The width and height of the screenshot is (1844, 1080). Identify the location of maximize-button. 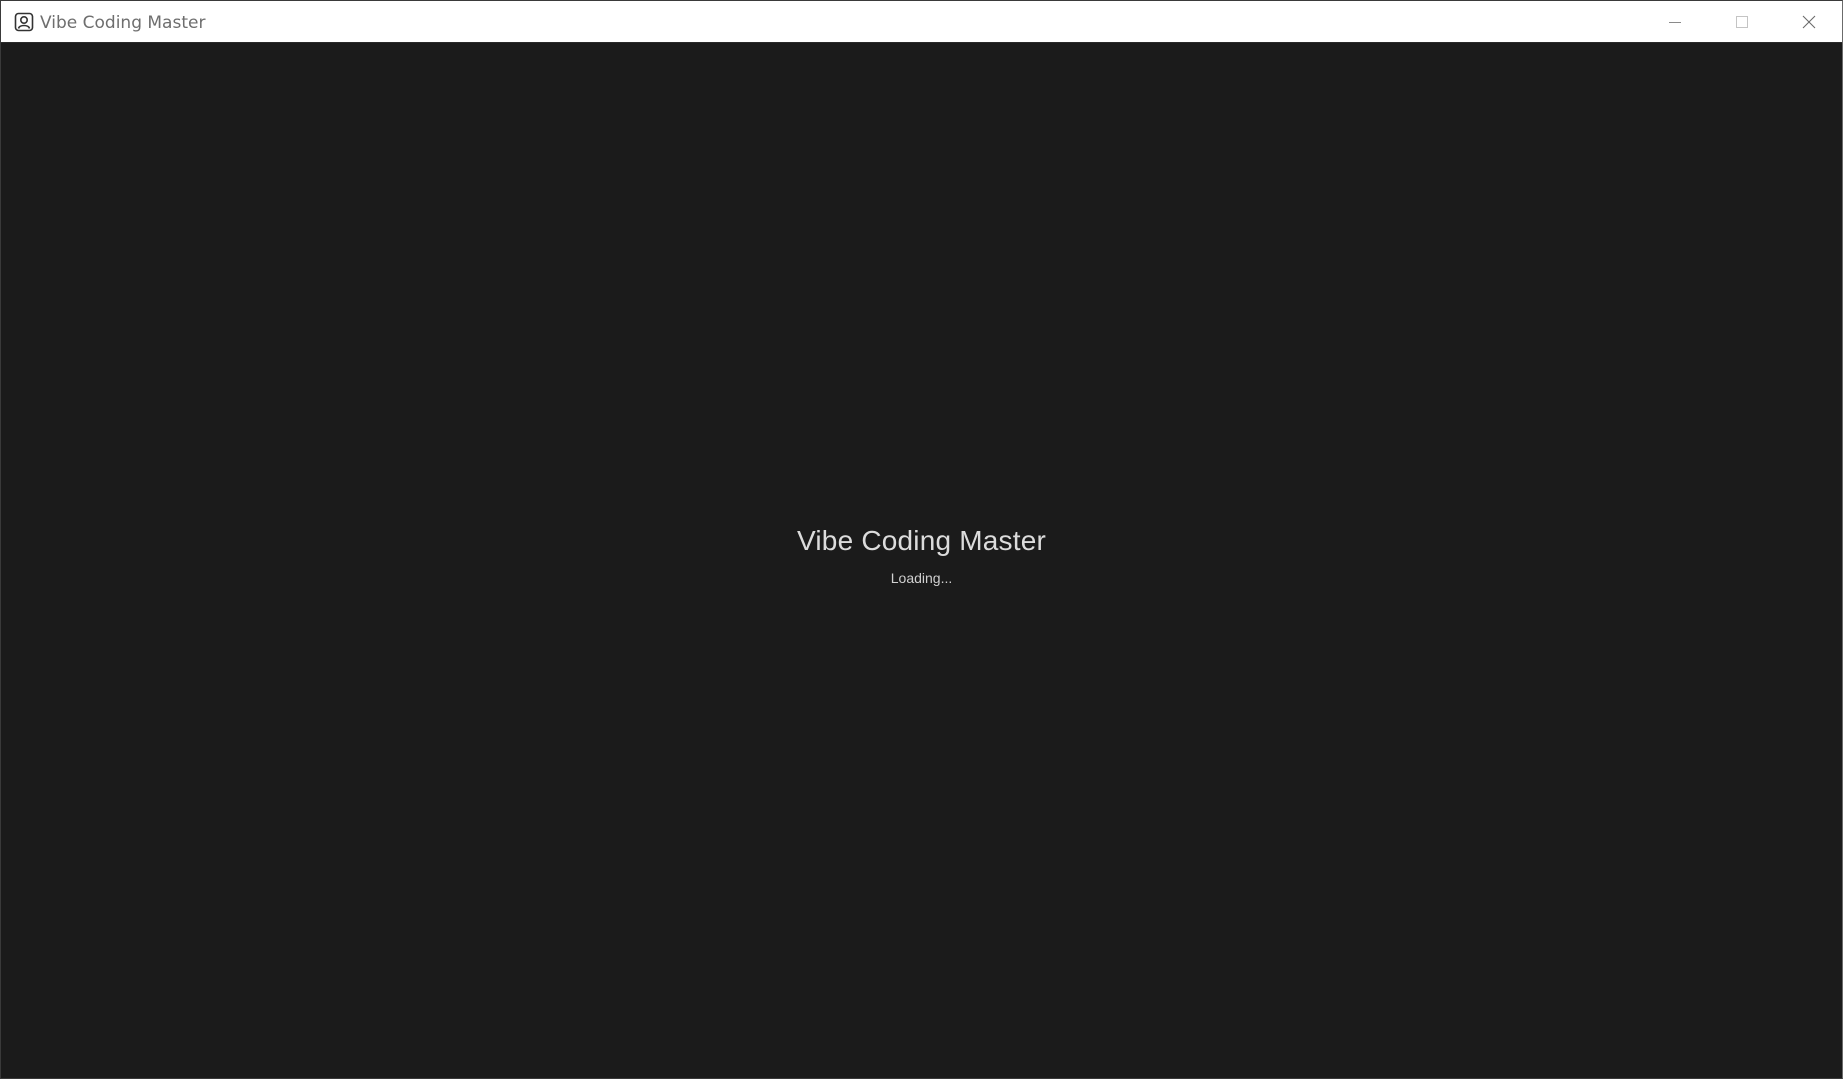
(1741, 22).